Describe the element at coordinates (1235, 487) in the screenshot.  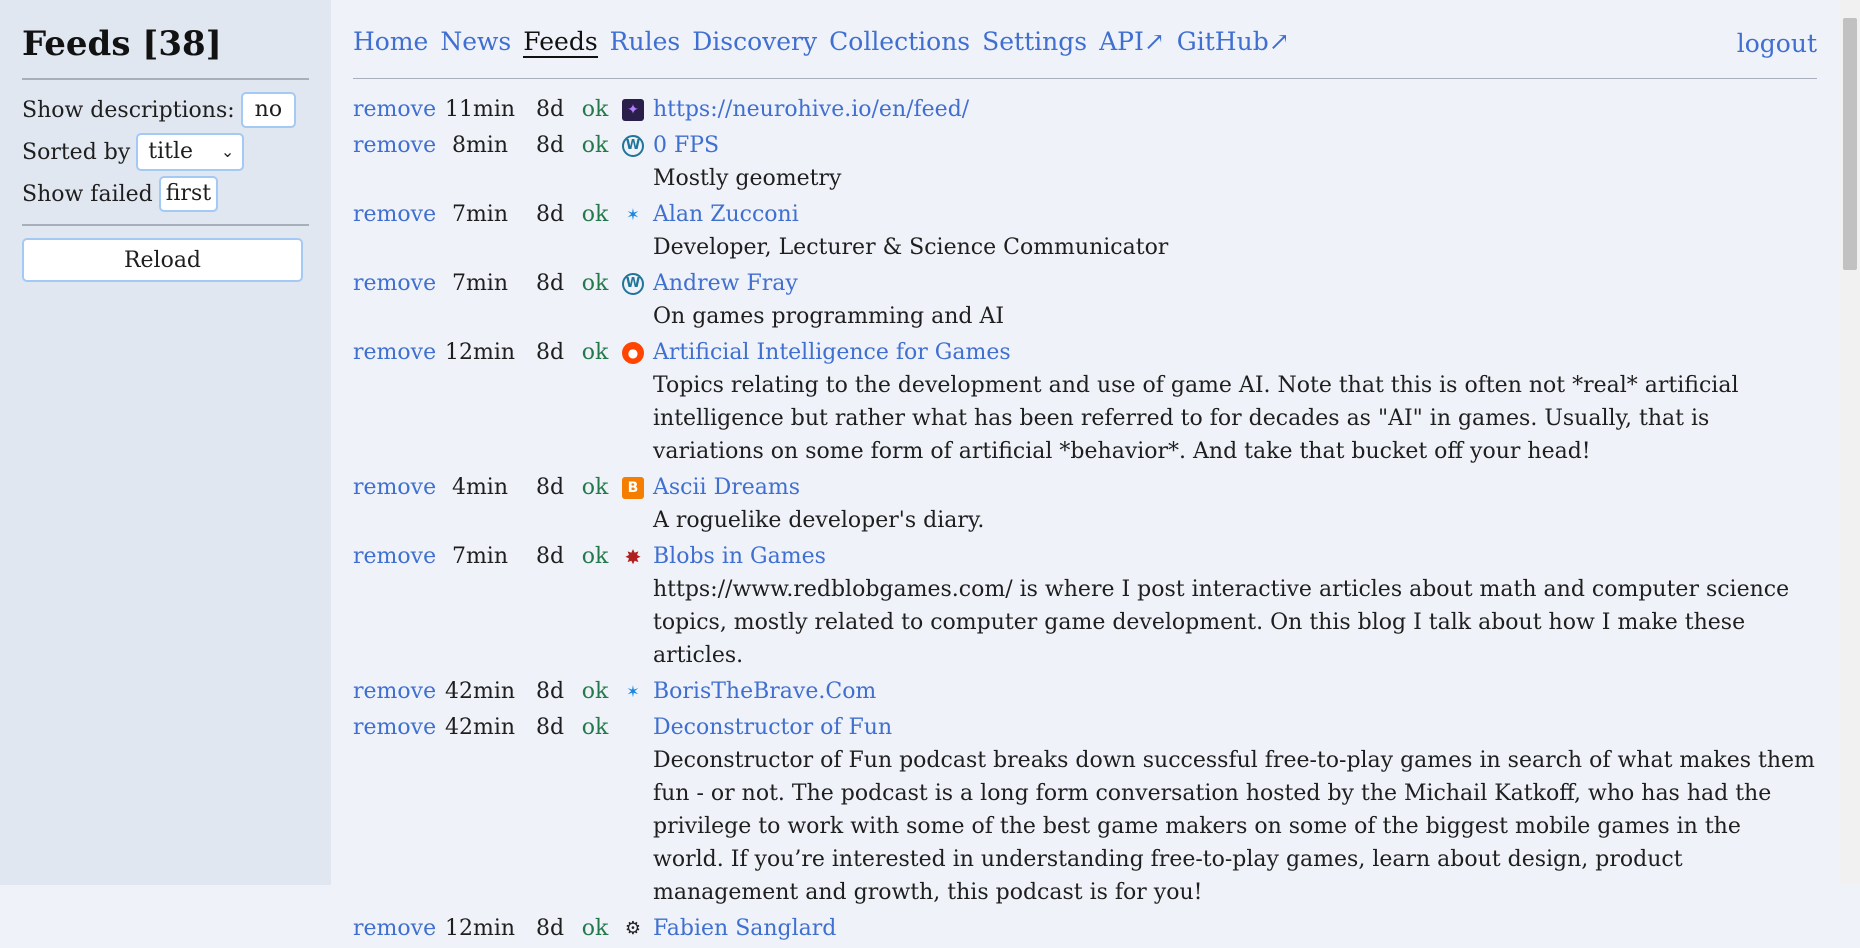
I see `feed-title-link: Ascii Dreams` at that location.